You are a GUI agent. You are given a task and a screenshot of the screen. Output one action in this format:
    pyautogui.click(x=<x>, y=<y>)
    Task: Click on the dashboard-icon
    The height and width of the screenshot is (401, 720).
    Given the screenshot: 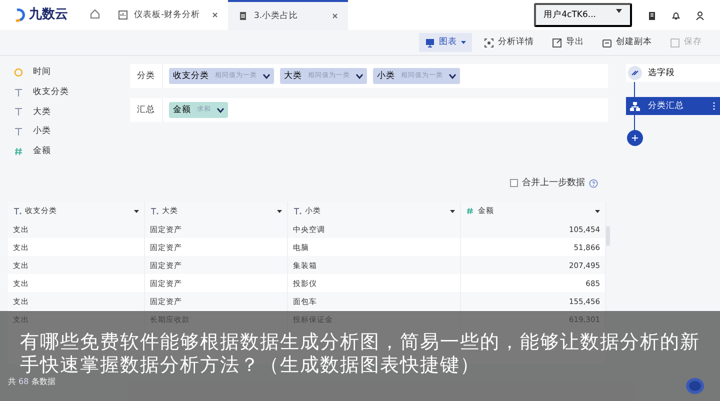 What is the action you would take?
    pyautogui.click(x=123, y=15)
    